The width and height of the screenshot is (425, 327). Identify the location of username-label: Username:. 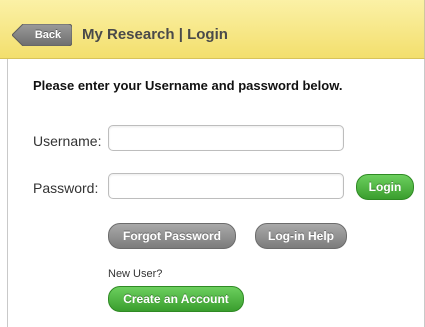
(67, 141).